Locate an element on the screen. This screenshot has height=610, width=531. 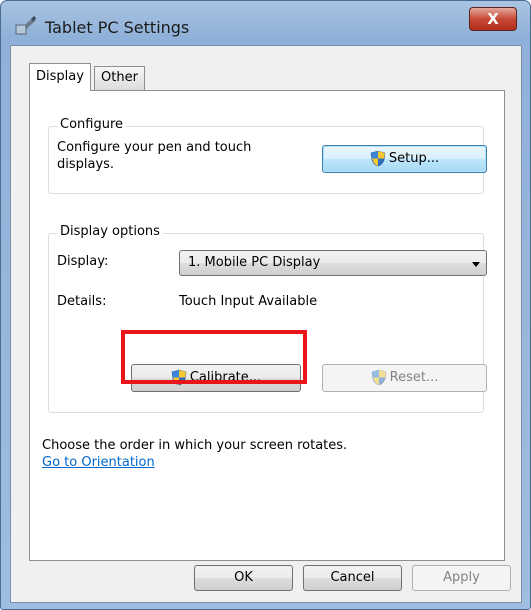
cancel-button: Cancel is located at coordinates (352, 578).